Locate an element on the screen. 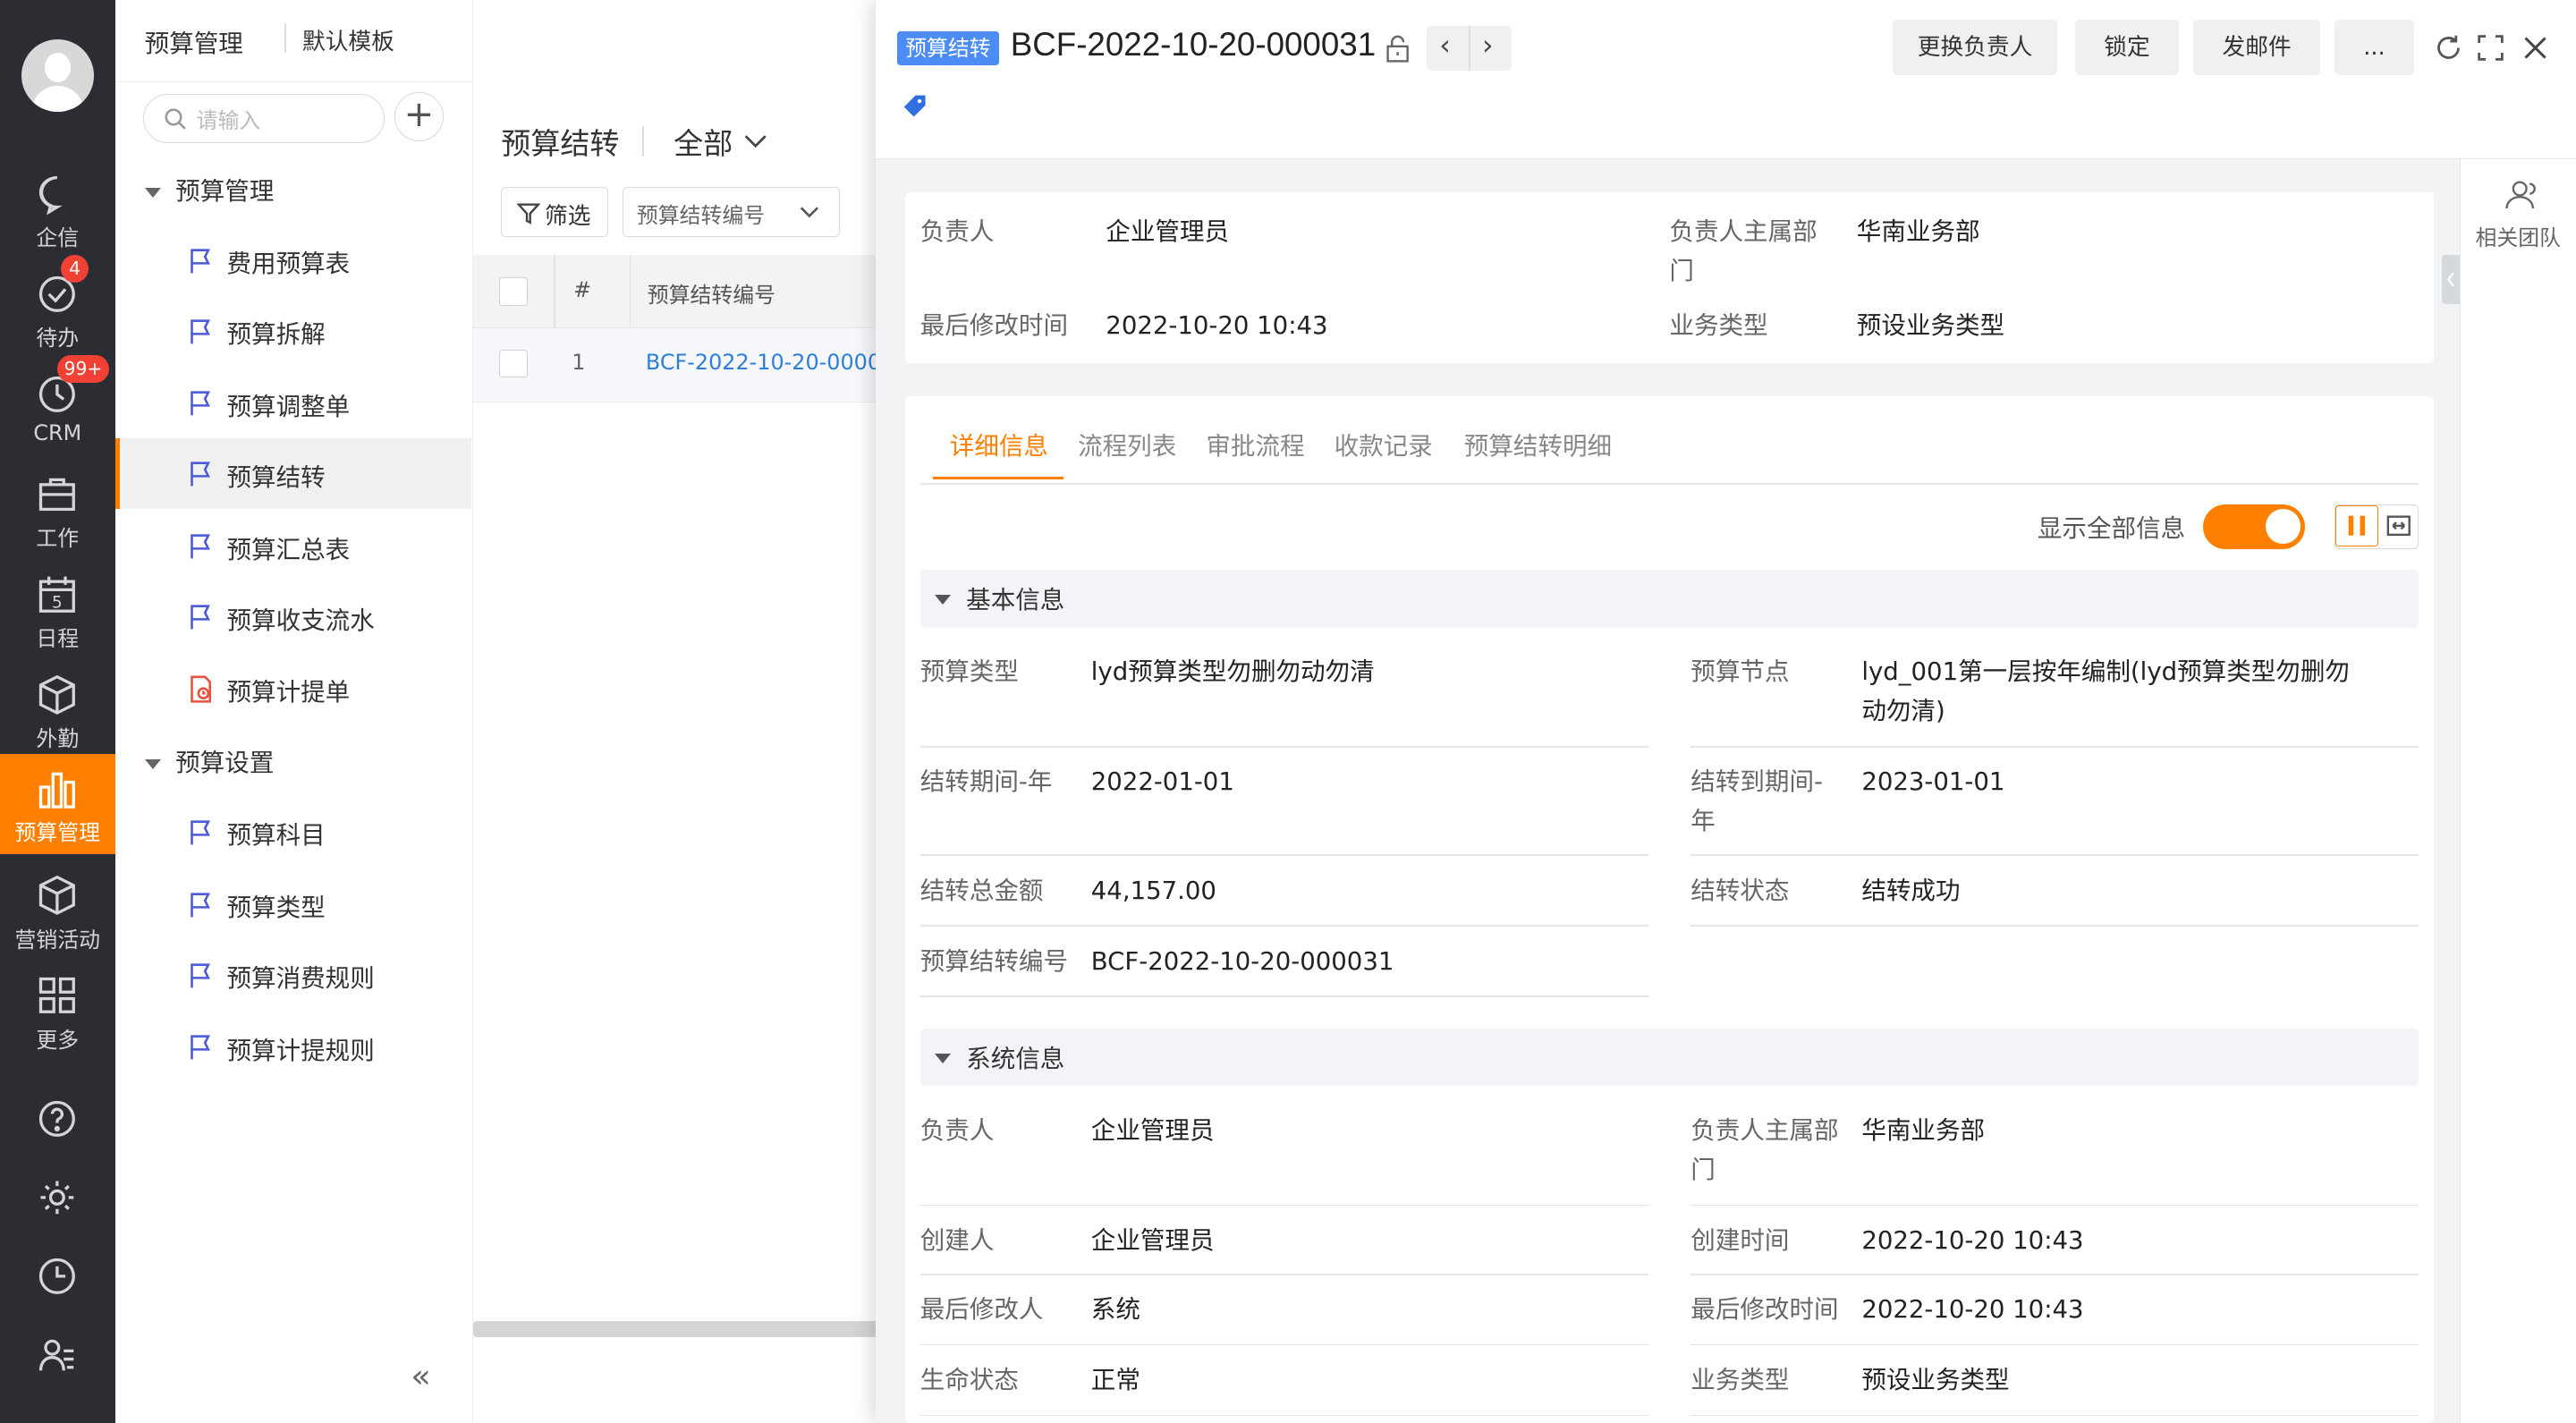 This screenshot has width=2576, height=1423. menu-item-budget-type: 预算类型 is located at coordinates (293, 904).